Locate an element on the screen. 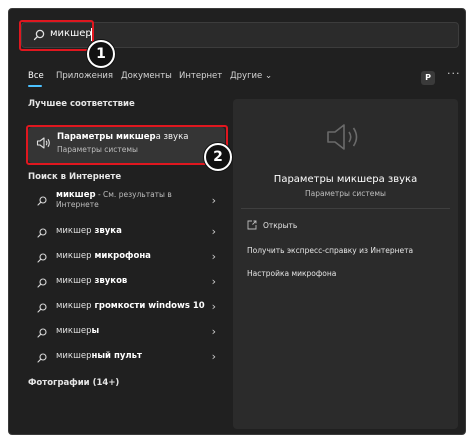  avatar: P is located at coordinates (428, 78).